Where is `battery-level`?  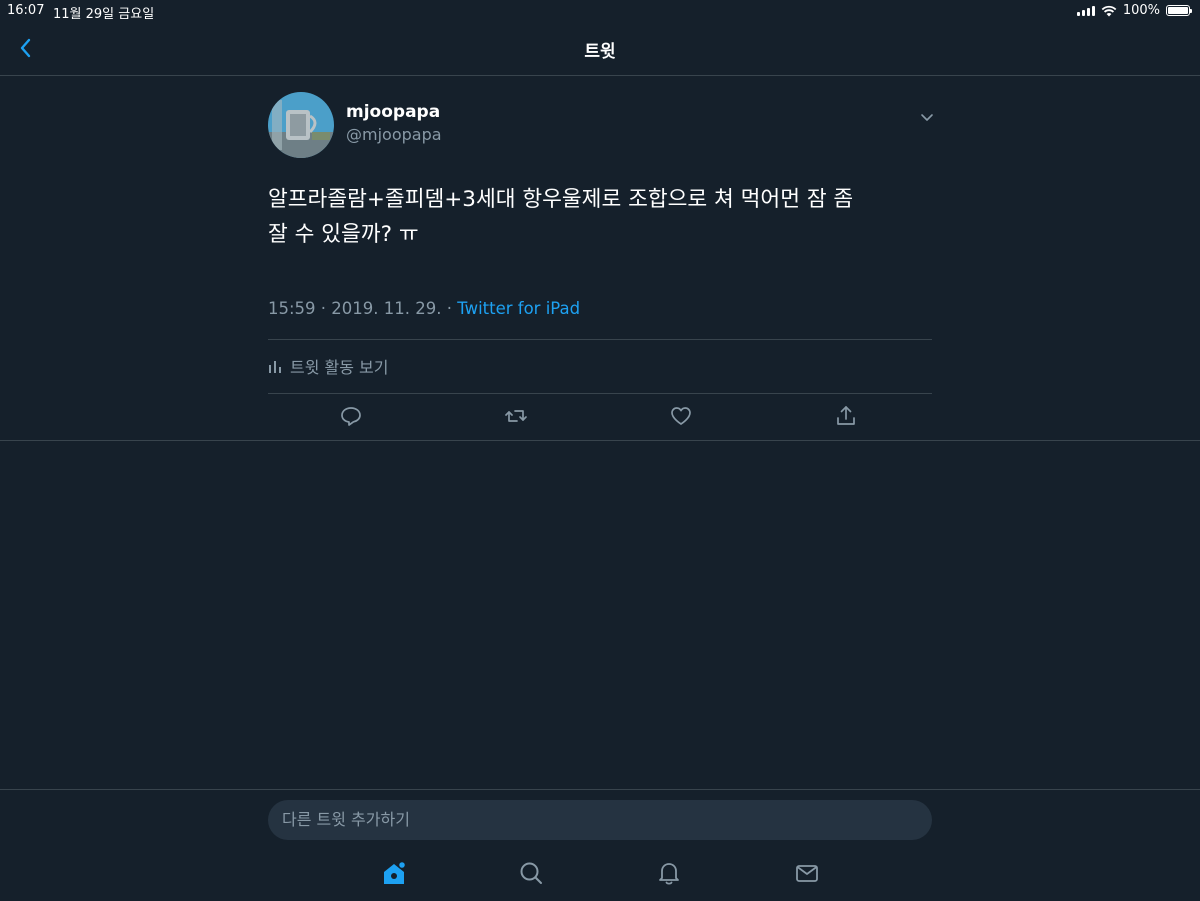
battery-level is located at coordinates (1178, 10).